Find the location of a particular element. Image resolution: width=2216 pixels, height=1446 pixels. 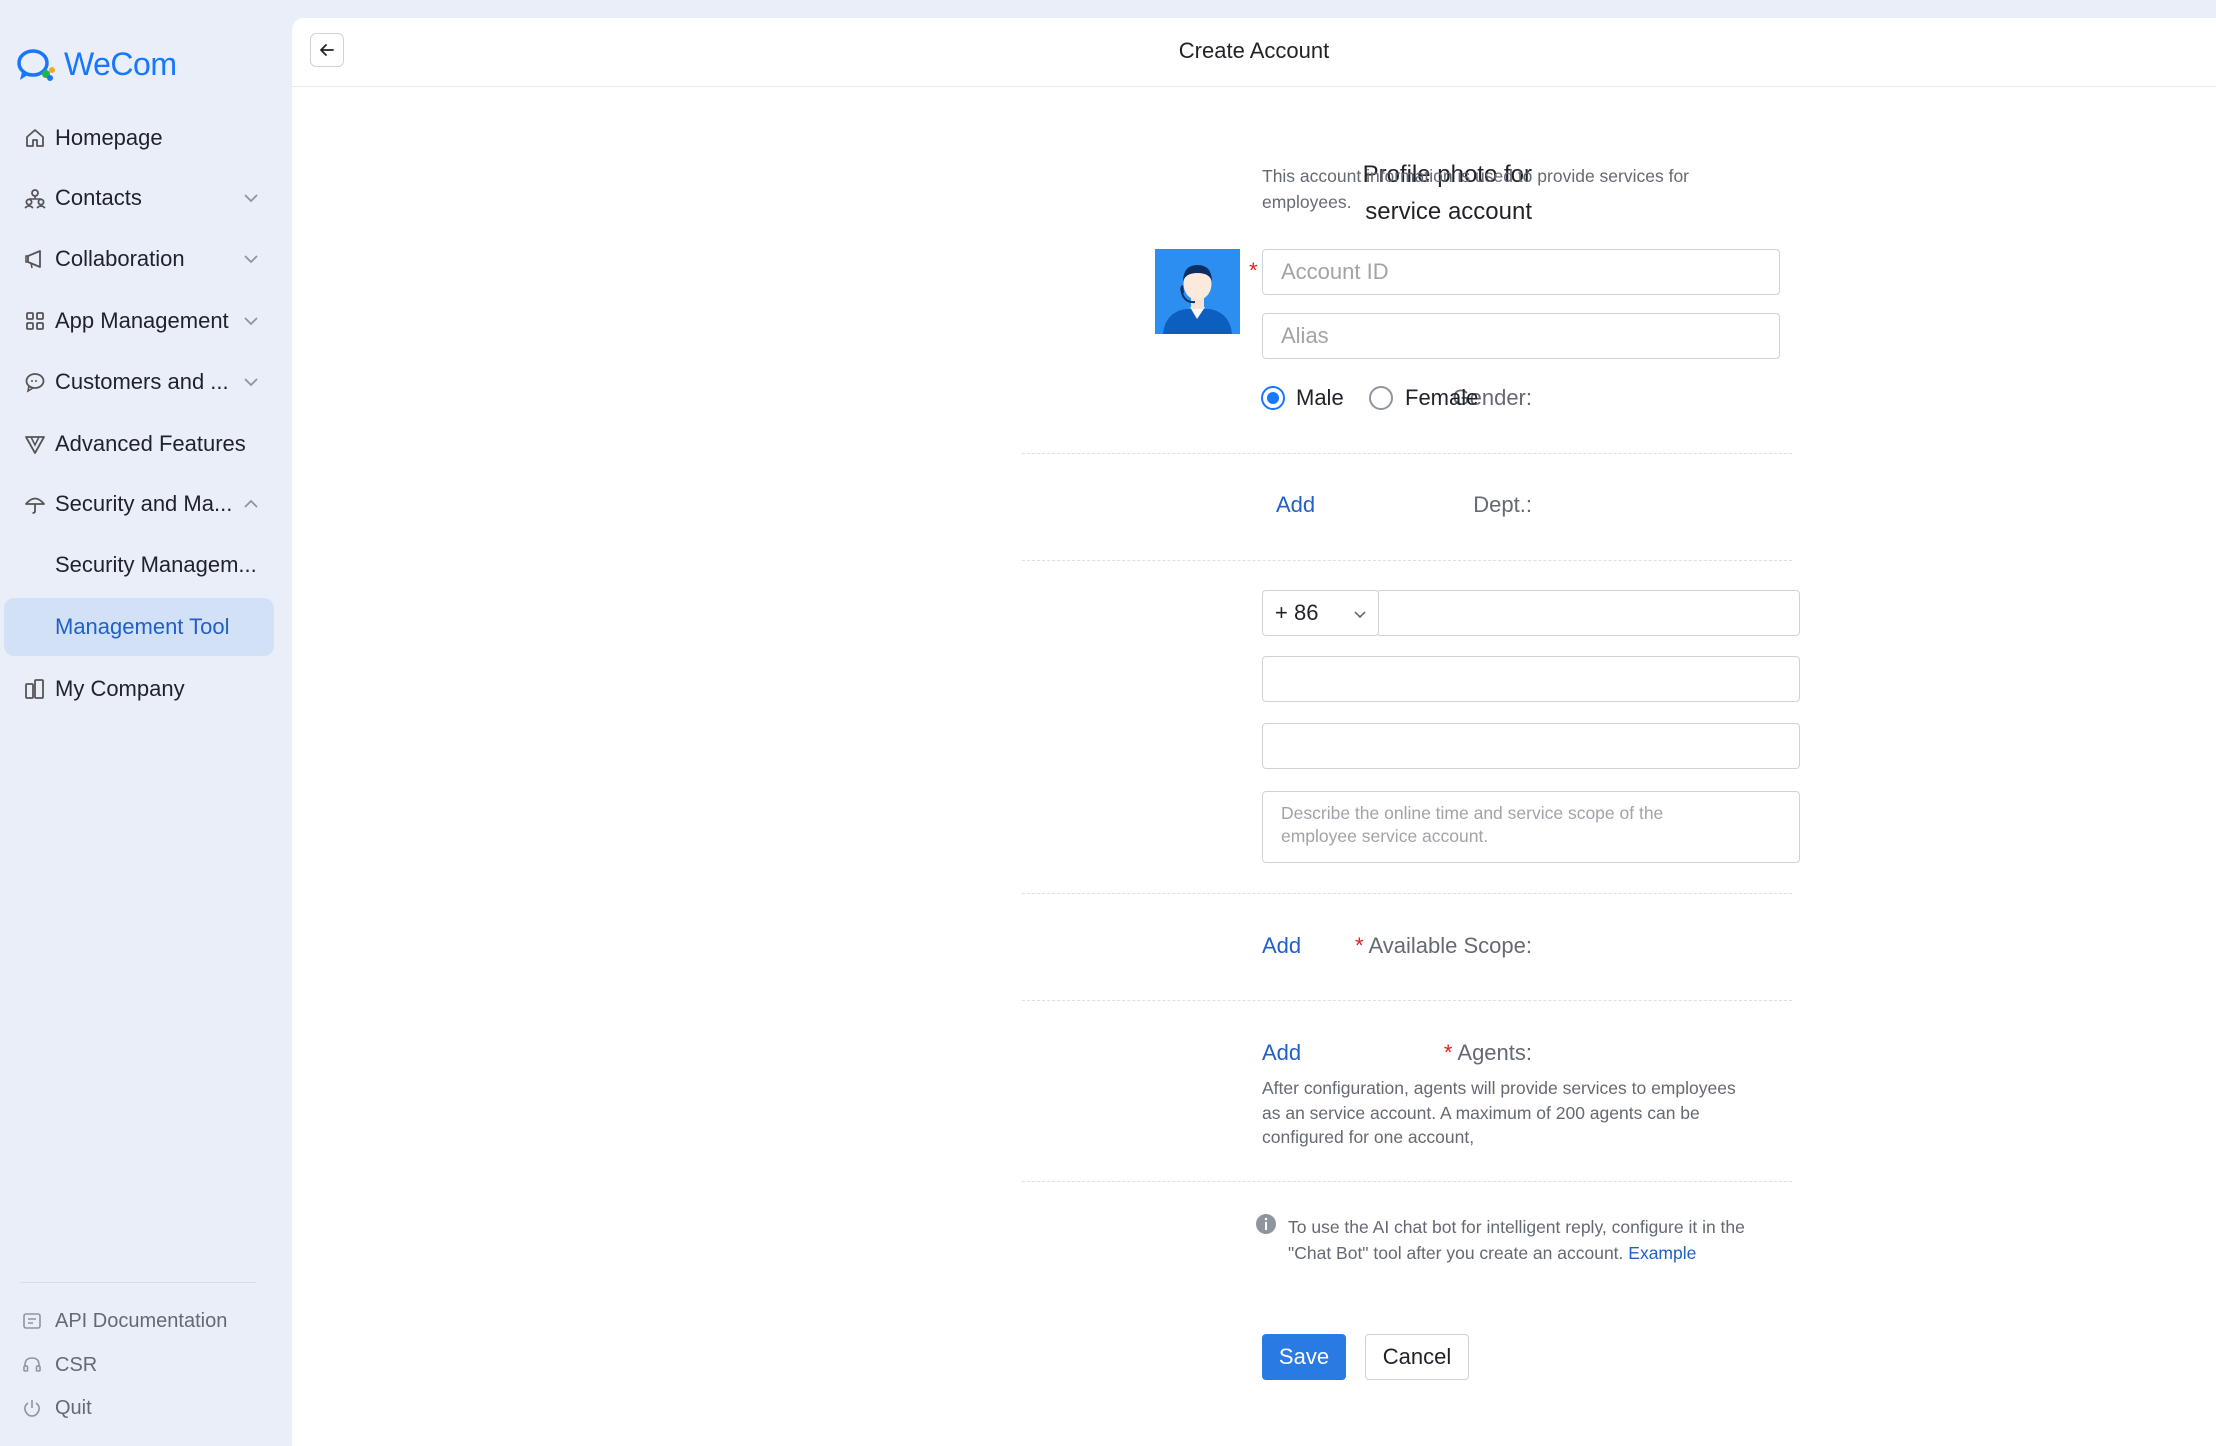

collaboration-icon is located at coordinates (35, 259).